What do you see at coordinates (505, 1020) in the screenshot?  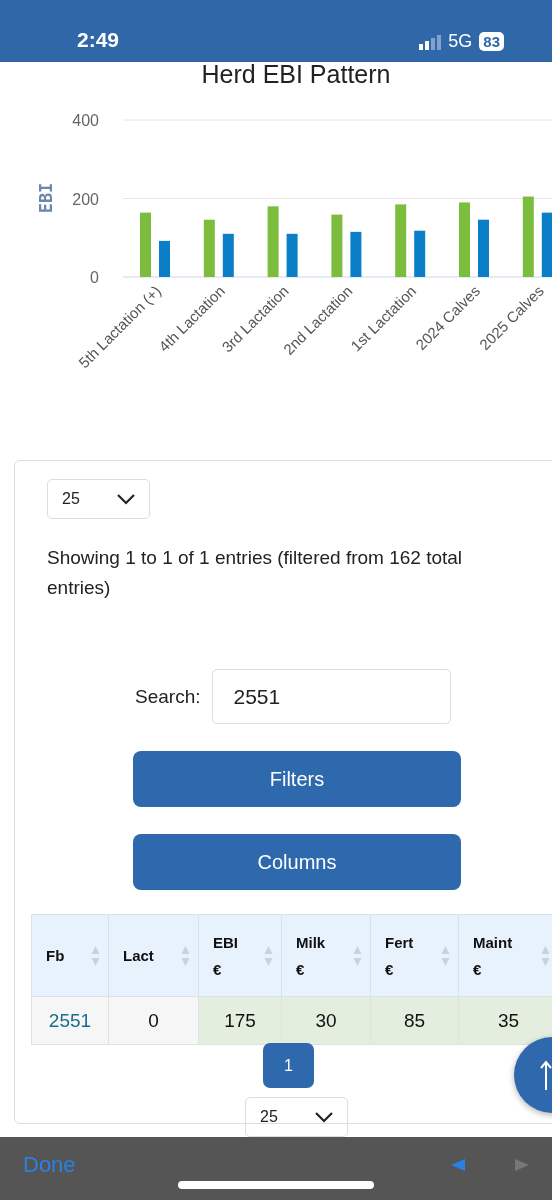 I see `table-cell: 35` at bounding box center [505, 1020].